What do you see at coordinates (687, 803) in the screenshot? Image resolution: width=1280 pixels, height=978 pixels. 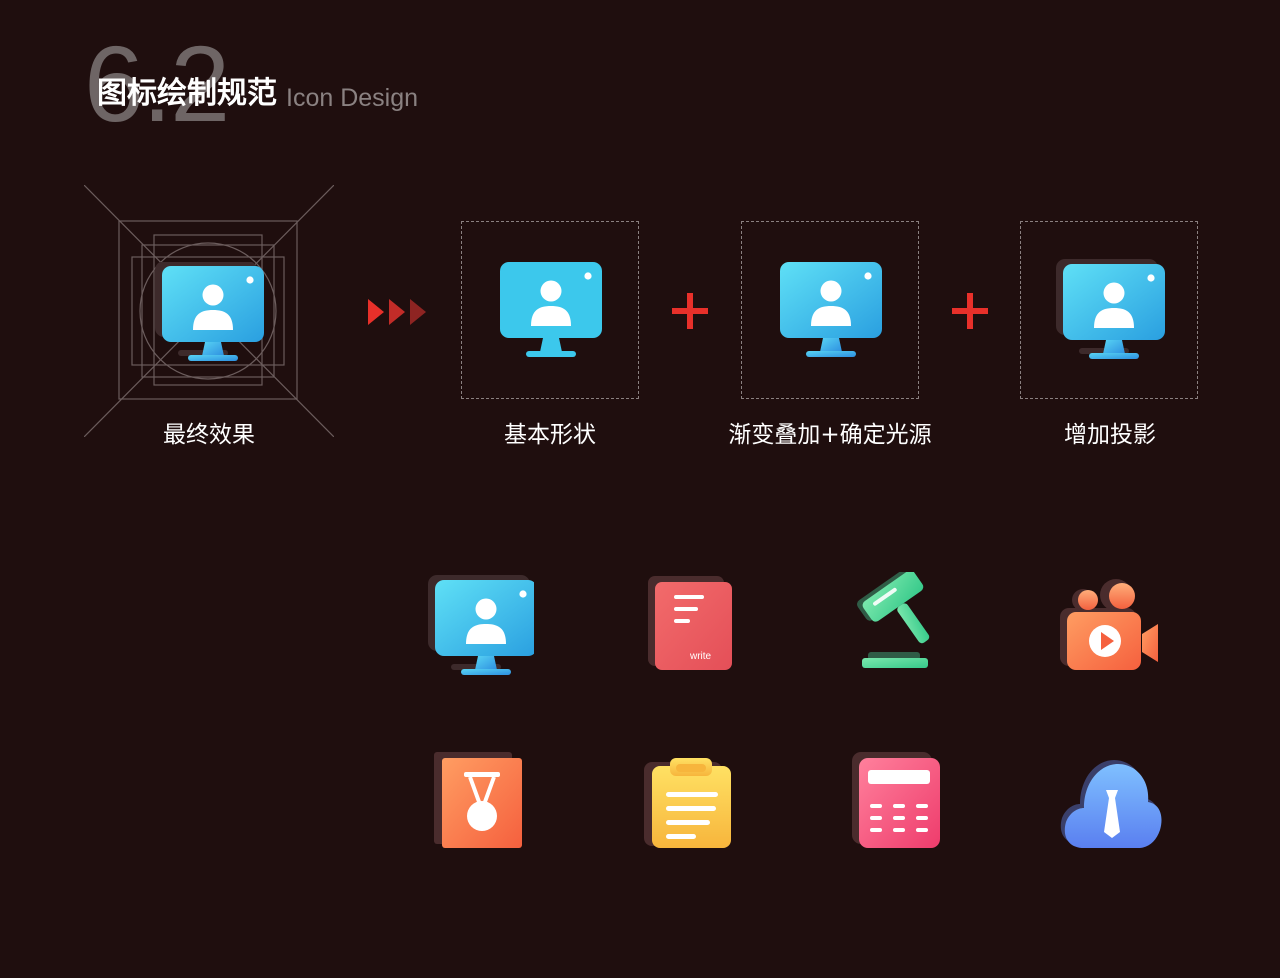 I see `clipboard-icon` at bounding box center [687, 803].